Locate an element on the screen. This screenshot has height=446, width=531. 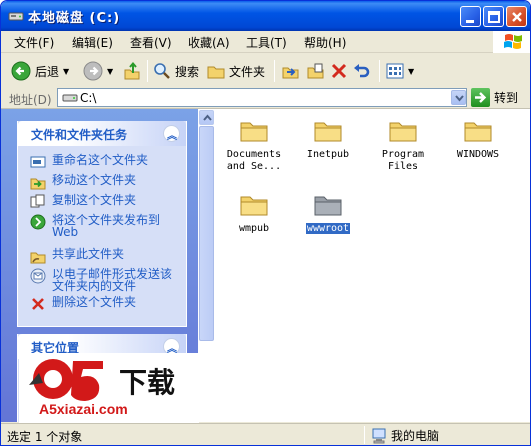
watermark-text: A5xiazai.com is located at coordinates (83, 409).